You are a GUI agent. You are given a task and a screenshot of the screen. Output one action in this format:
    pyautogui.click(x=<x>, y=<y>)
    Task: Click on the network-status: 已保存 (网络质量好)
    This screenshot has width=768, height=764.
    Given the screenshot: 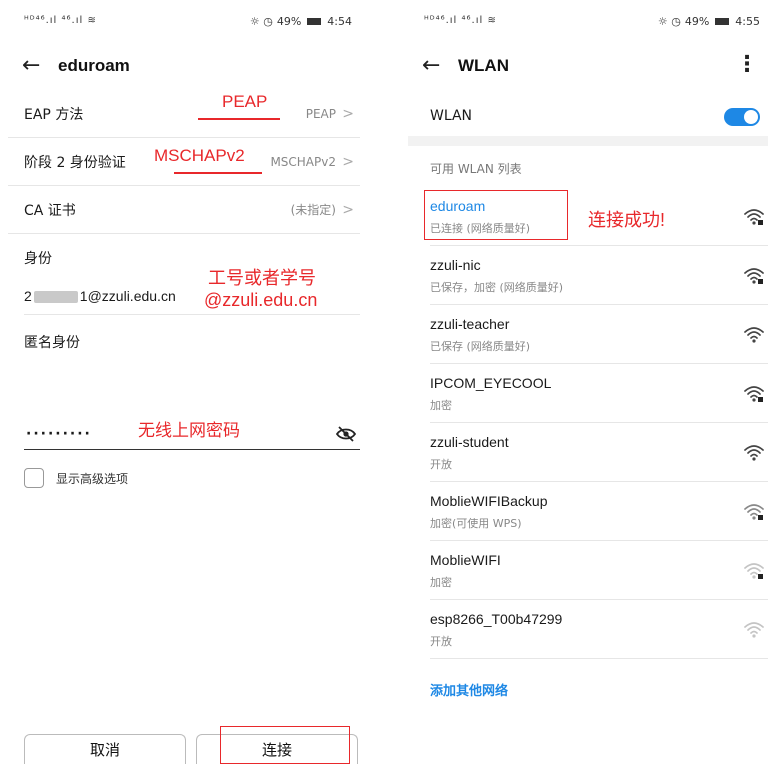 What is the action you would take?
    pyautogui.click(x=480, y=346)
    